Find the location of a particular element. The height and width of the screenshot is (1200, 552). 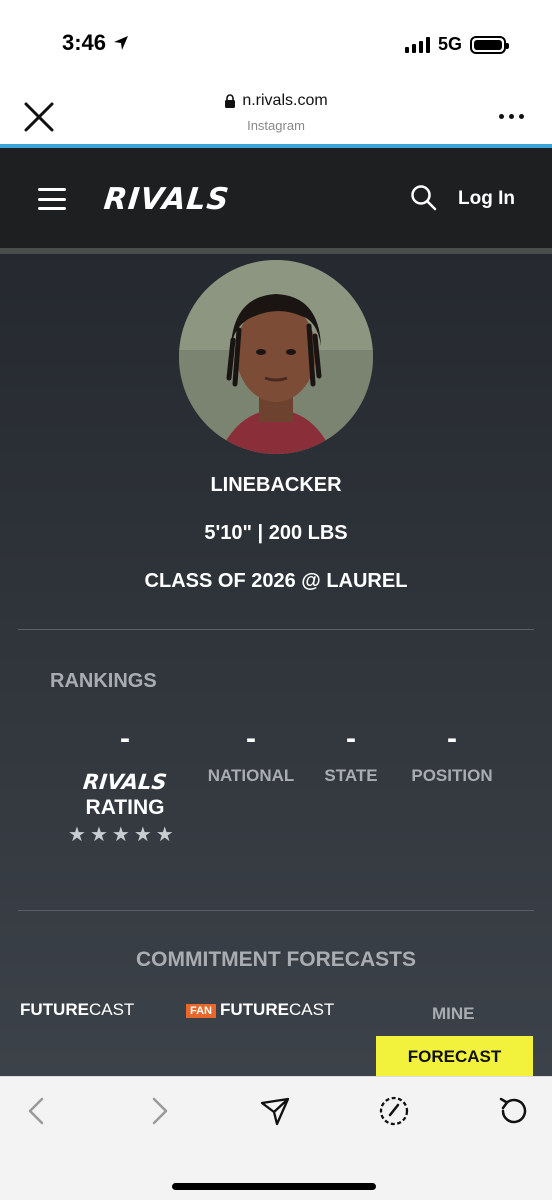

national-rank: - NATIONAL is located at coordinates (251, 754).